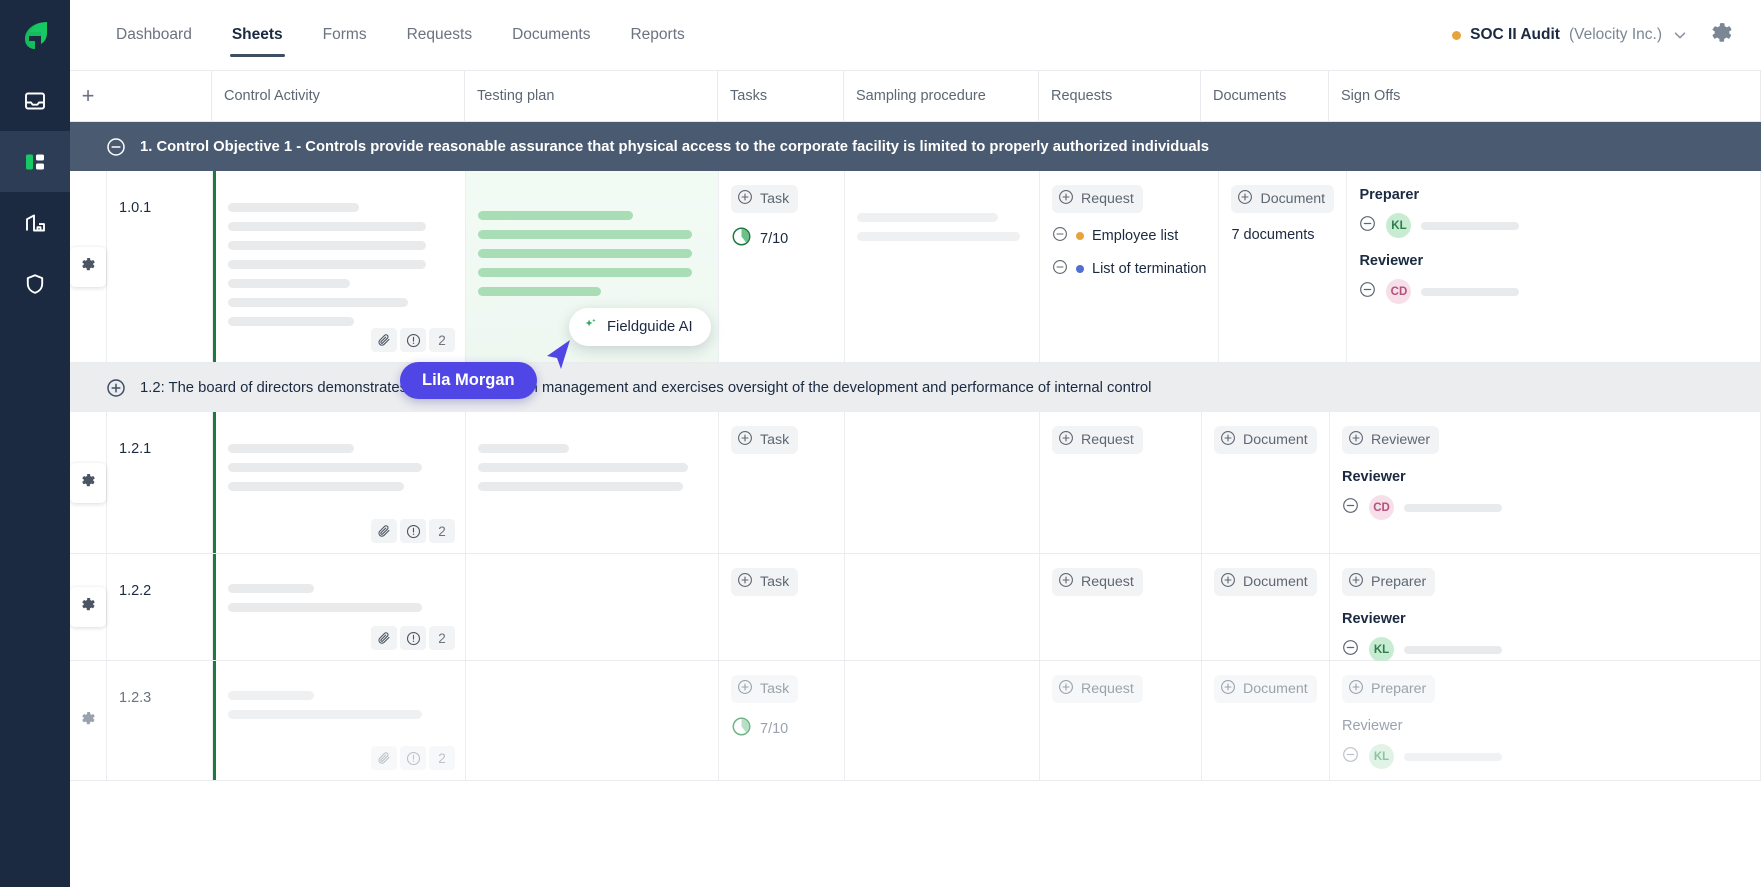  Describe the element at coordinates (1570, 35) in the screenshot. I see `project-selector: SOC II Audit (Velocity Inc.)` at that location.